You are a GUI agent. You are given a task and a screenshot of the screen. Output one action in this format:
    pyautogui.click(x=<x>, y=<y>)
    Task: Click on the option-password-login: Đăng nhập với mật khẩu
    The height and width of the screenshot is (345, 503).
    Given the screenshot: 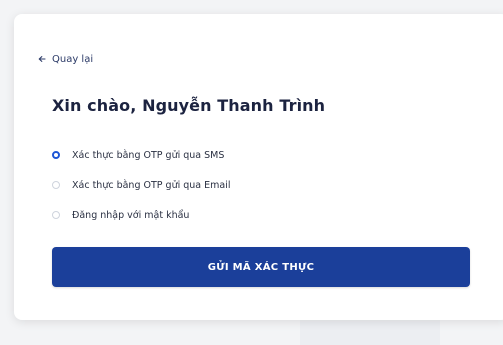 What is the action you would take?
    pyautogui.click(x=141, y=215)
    